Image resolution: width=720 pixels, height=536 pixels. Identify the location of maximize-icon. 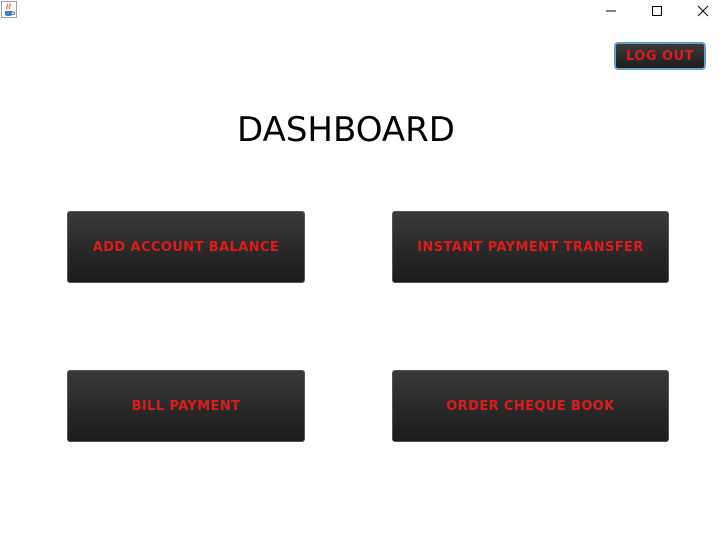
(657, 11).